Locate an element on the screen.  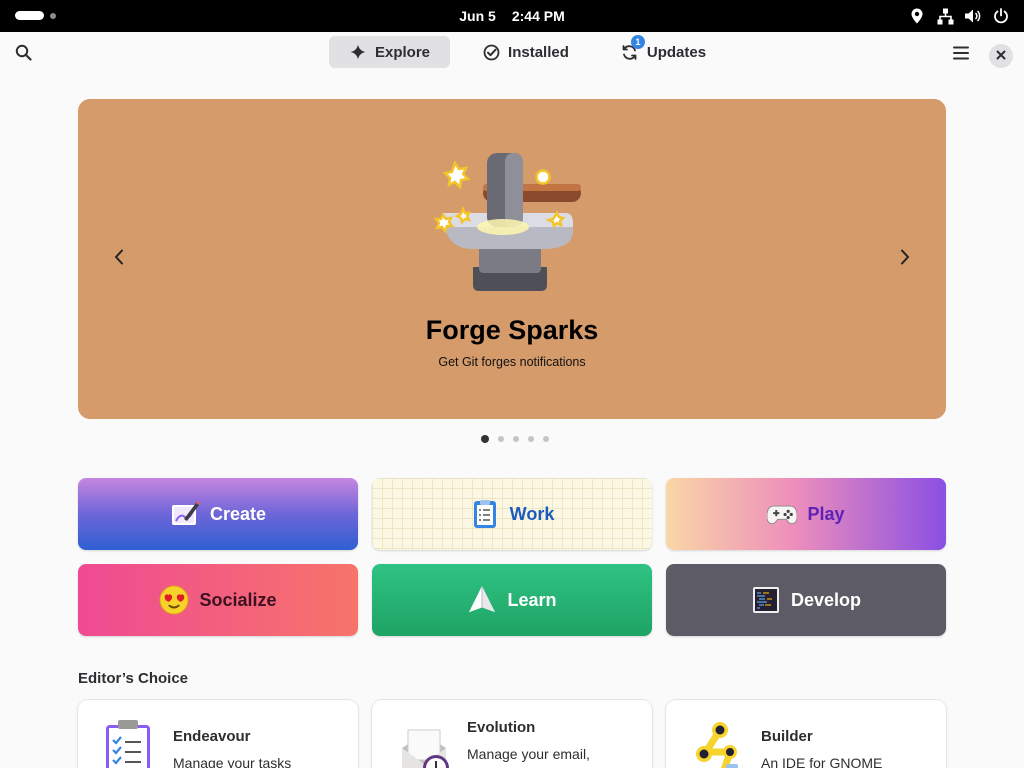
forge-sparks-app-icon is located at coordinates (513, 224).